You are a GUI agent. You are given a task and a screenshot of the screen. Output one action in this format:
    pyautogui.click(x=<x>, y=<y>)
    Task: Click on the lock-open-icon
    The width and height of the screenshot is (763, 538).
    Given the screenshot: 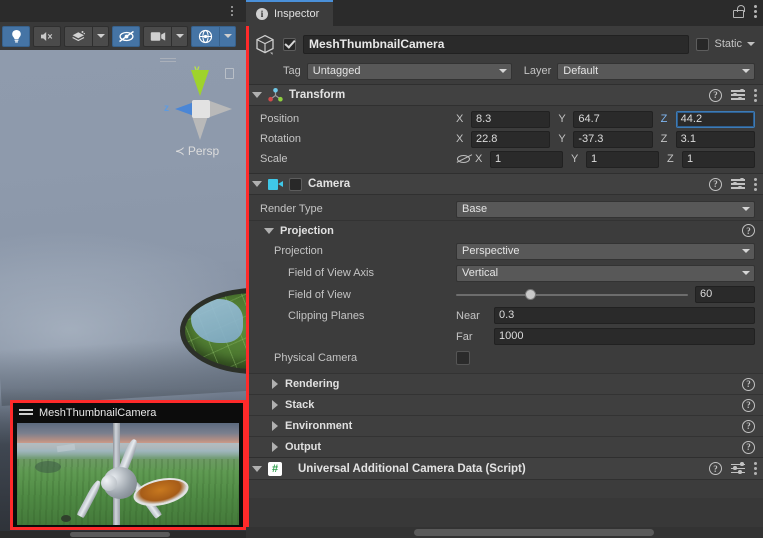 What is the action you would take?
    pyautogui.click(x=739, y=11)
    